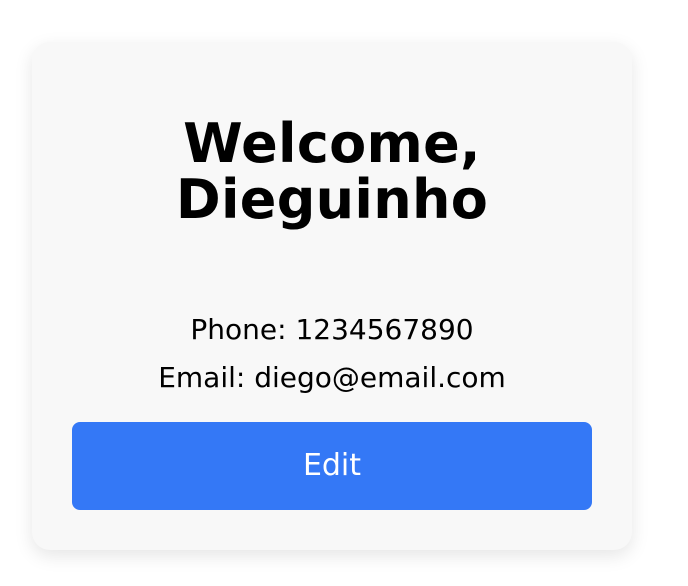 The width and height of the screenshot is (688, 586). Describe the element at coordinates (332, 329) in the screenshot. I see `phone-text: Phone: 1234567890` at that location.